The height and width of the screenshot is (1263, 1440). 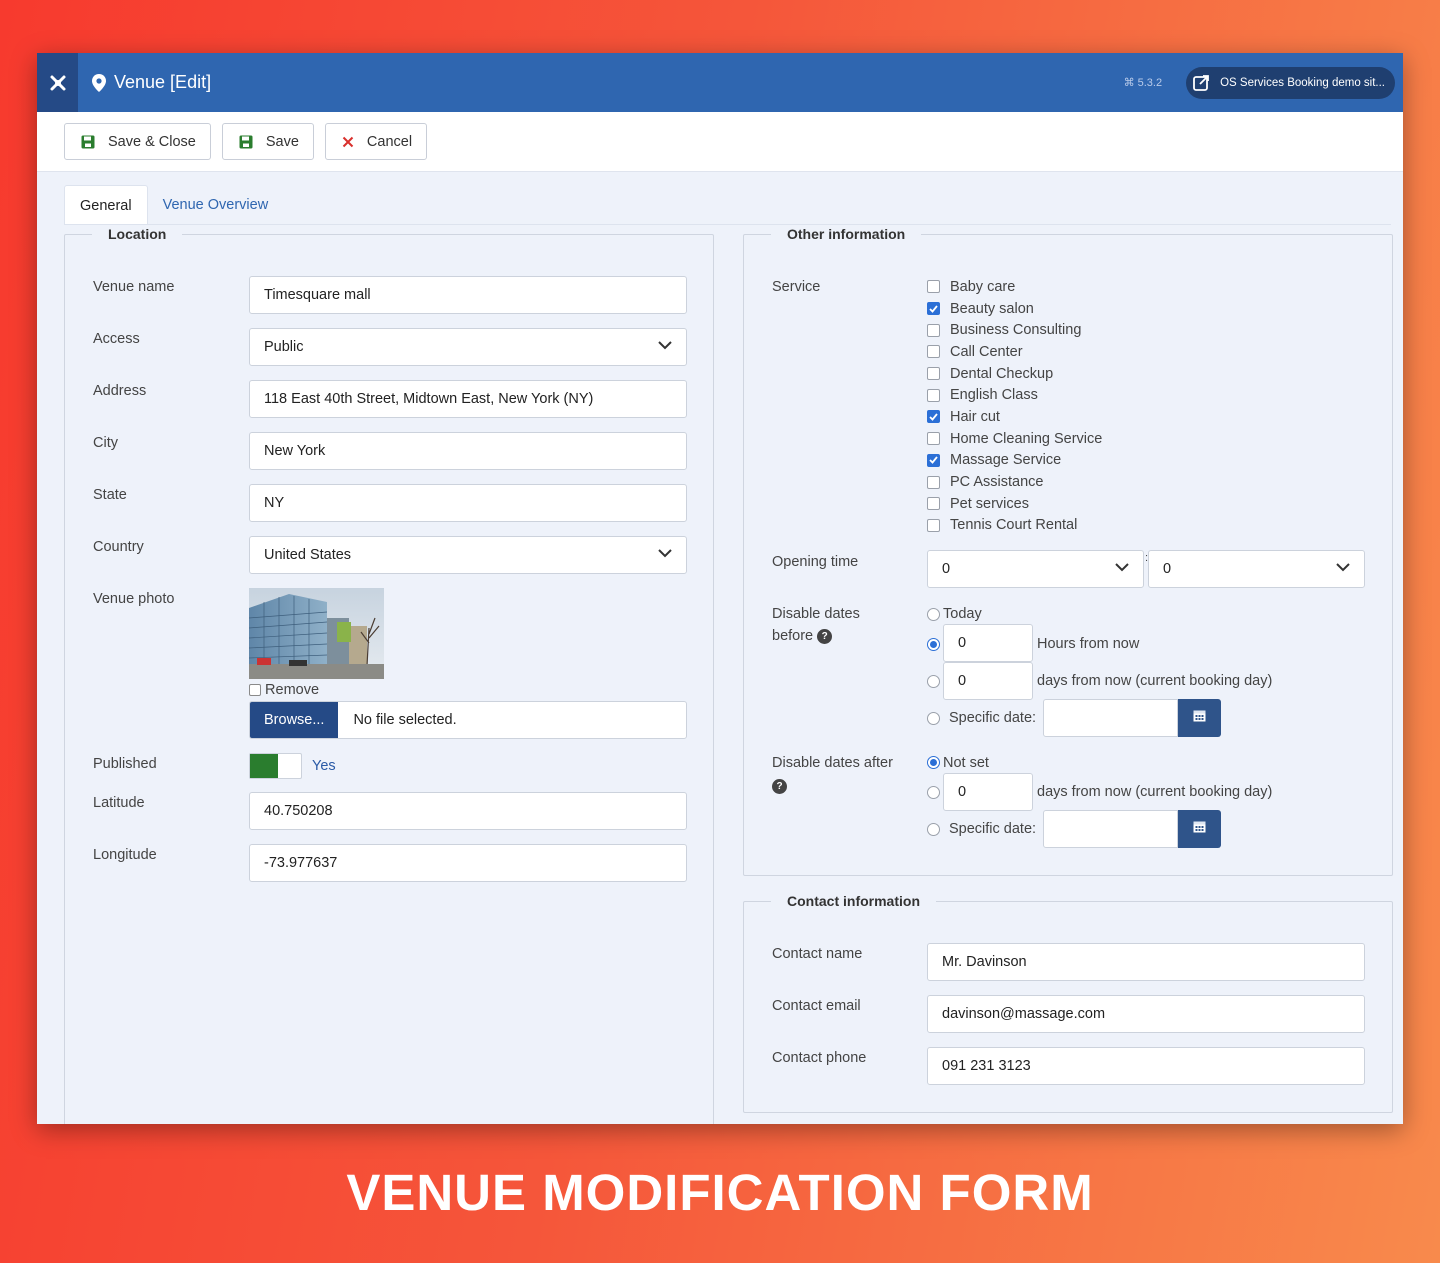 What do you see at coordinates (137, 141) in the screenshot?
I see `save-close-button: Save & Close` at bounding box center [137, 141].